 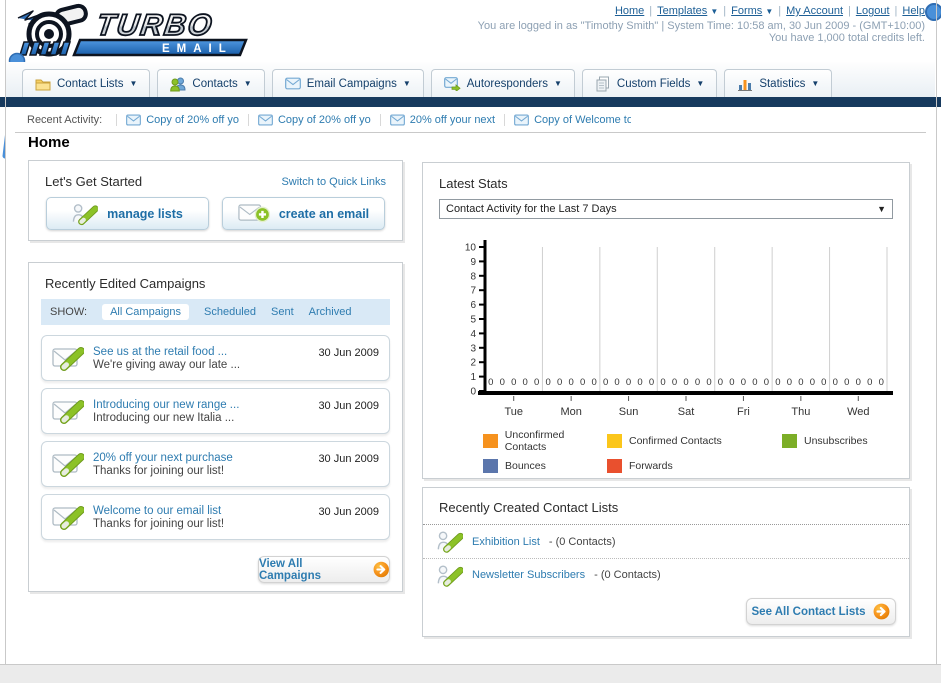 I want to click on campaigns-title: Recently Edited Campaigns, so click(x=125, y=283).